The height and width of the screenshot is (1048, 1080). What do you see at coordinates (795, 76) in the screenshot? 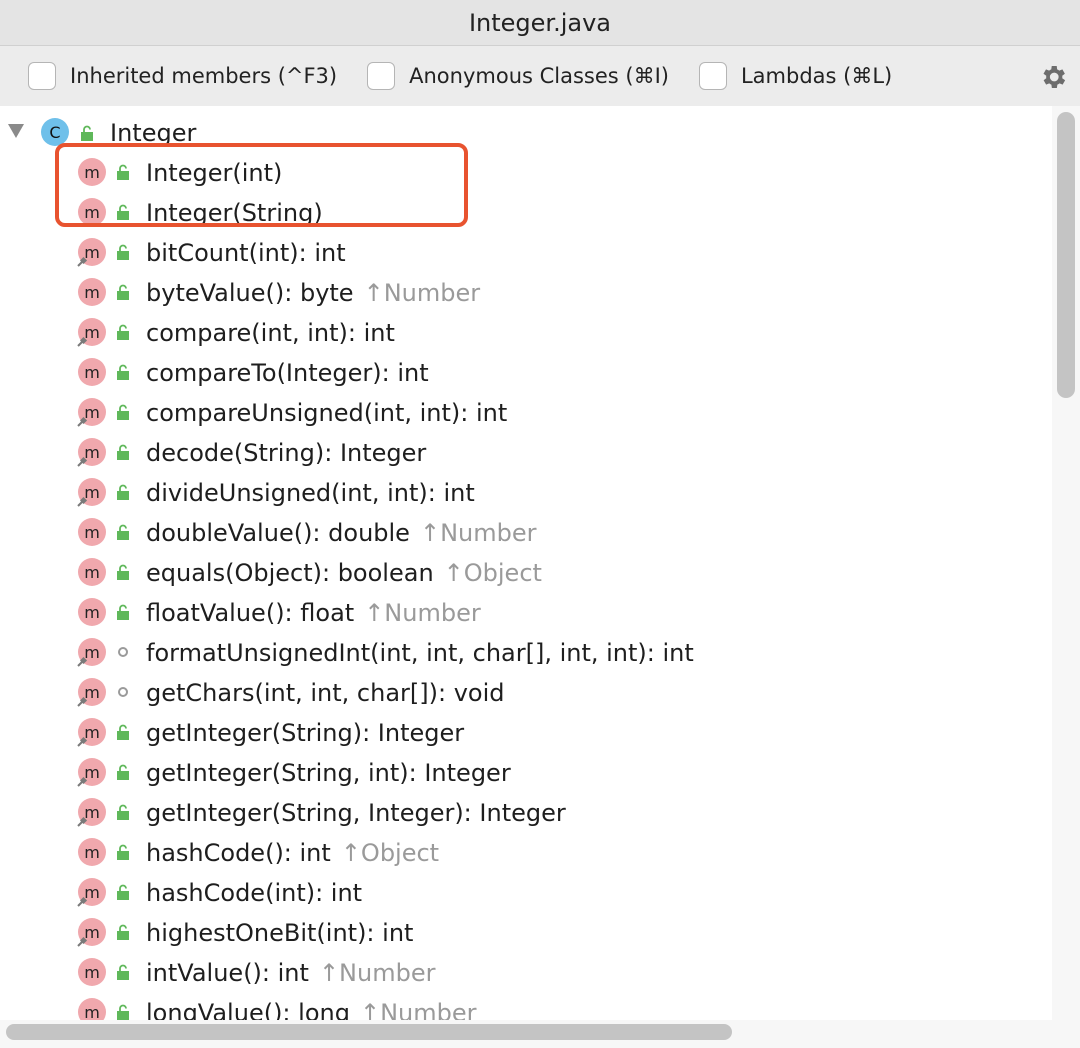
I see `option-lambdas: Lambdas (⌘L)` at bounding box center [795, 76].